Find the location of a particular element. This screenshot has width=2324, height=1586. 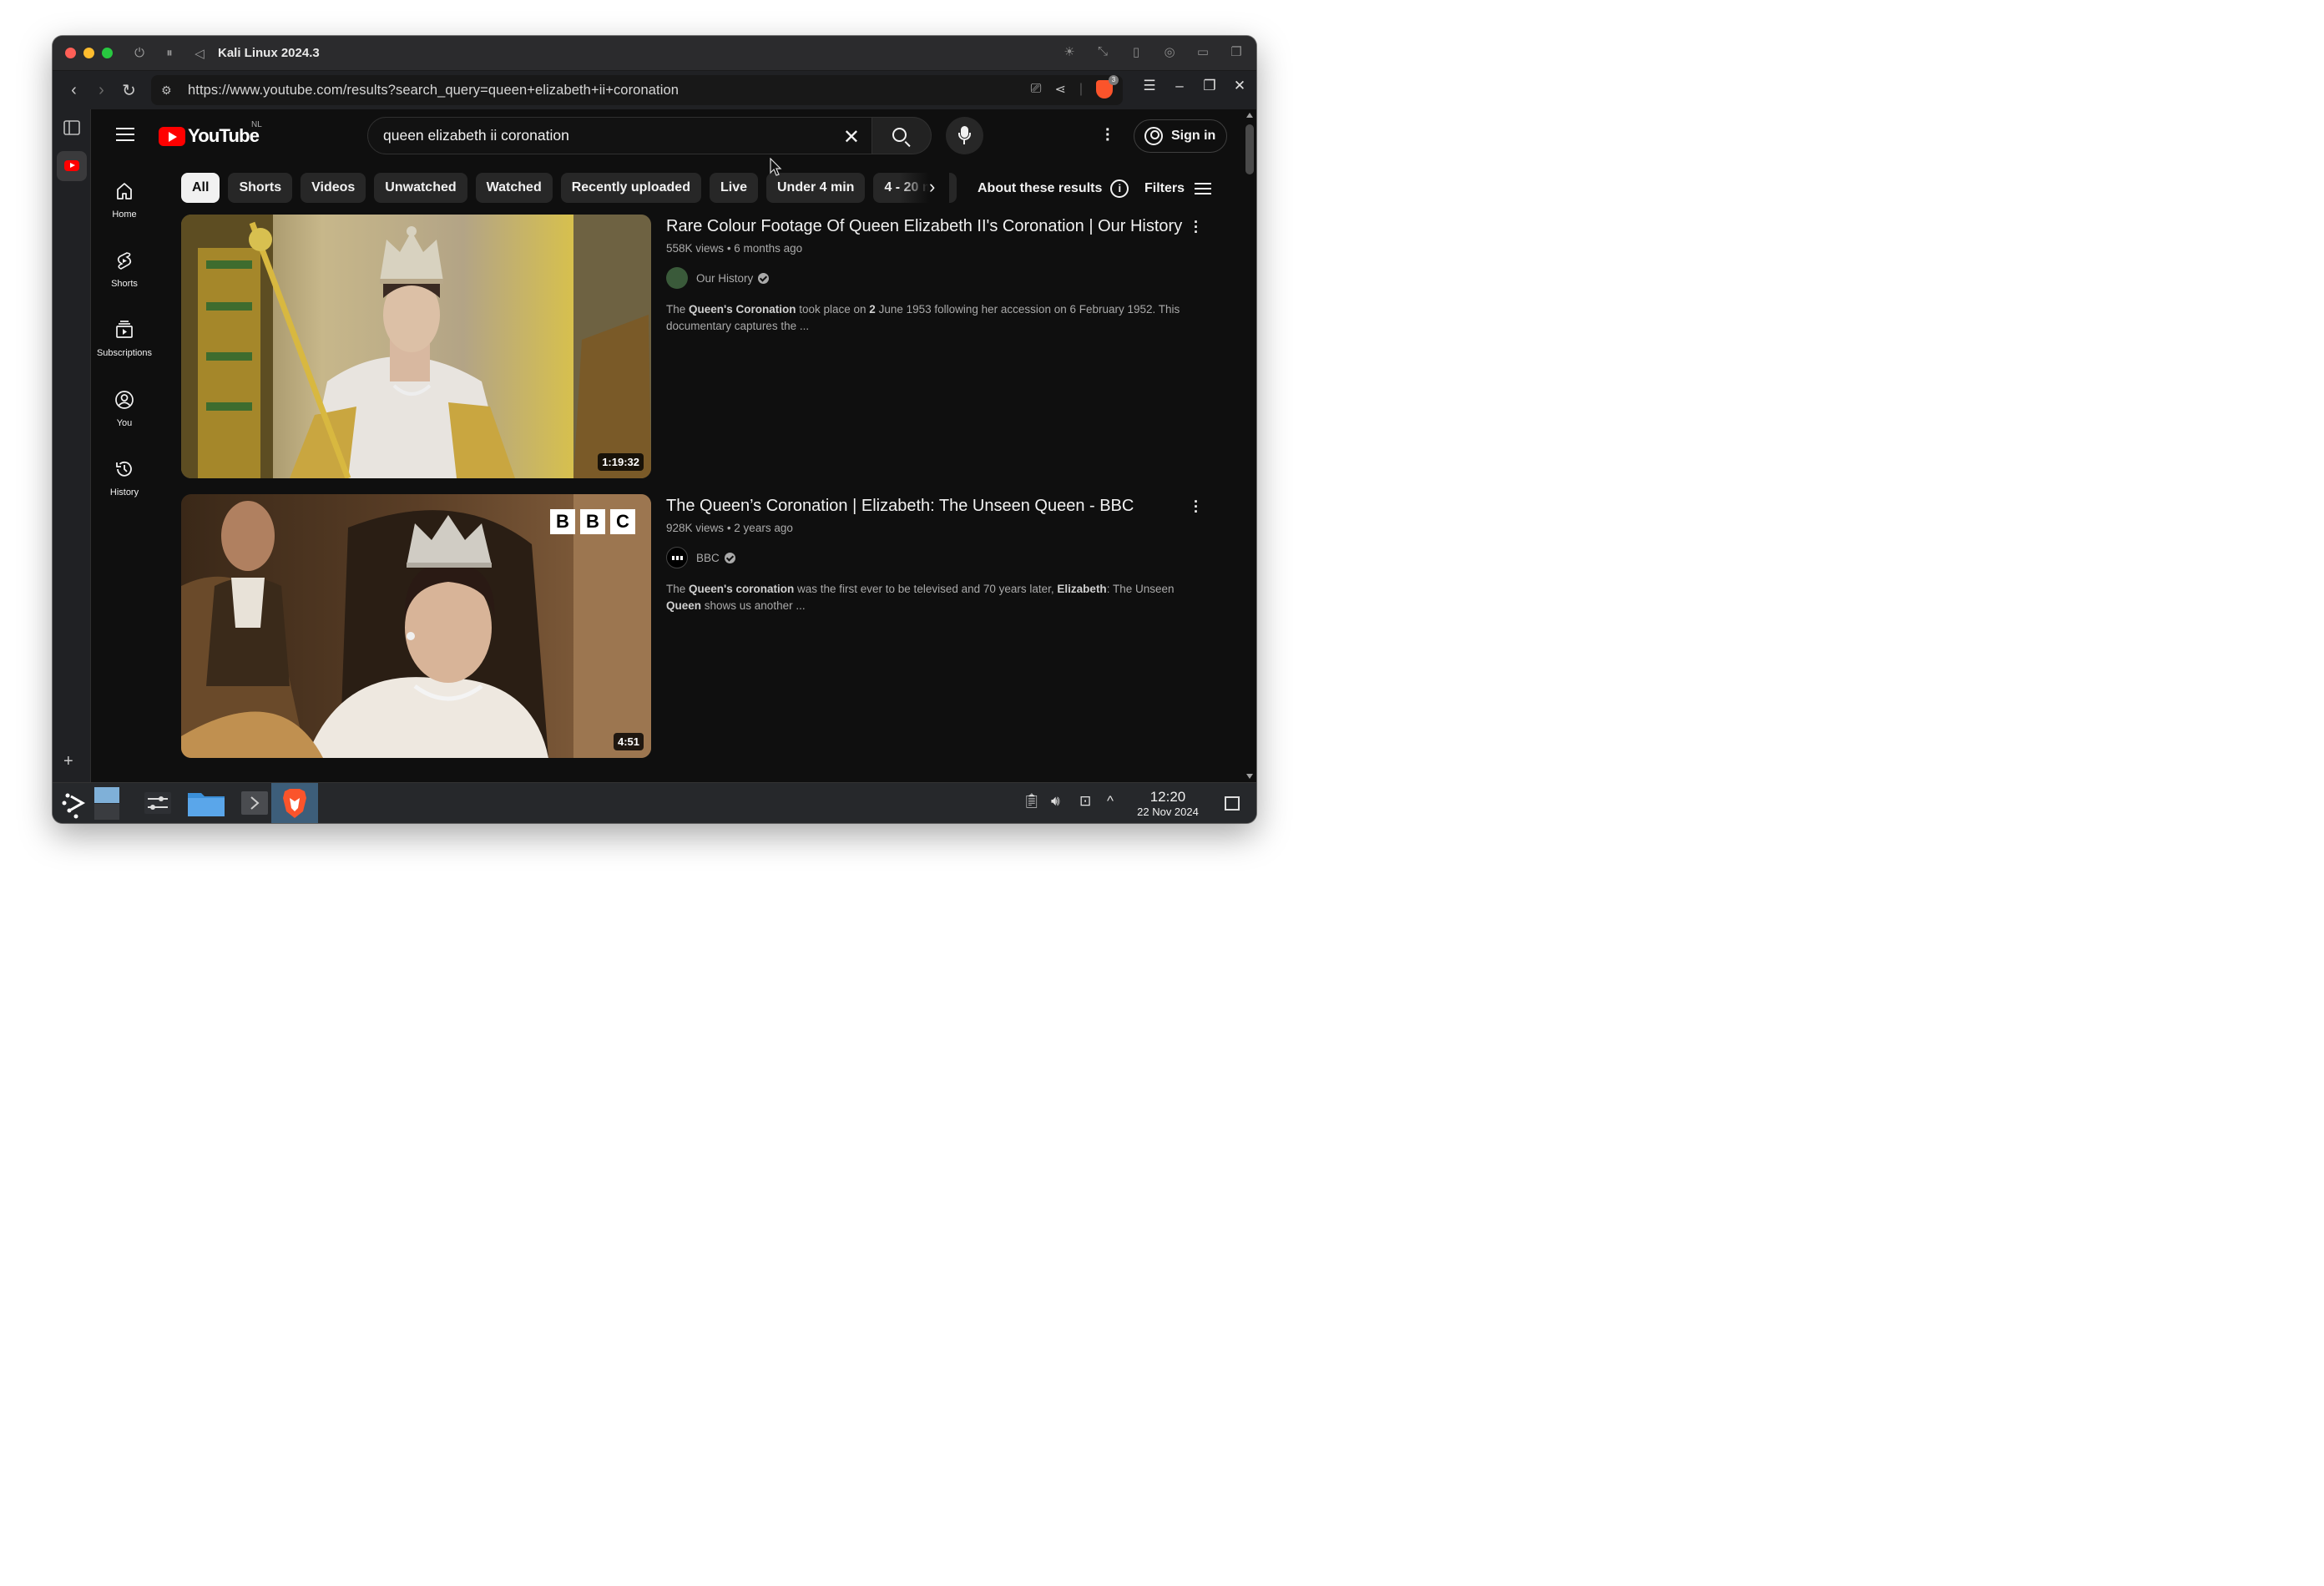

clipboard-icon: 📋︎ is located at coordinates (1032, 801).